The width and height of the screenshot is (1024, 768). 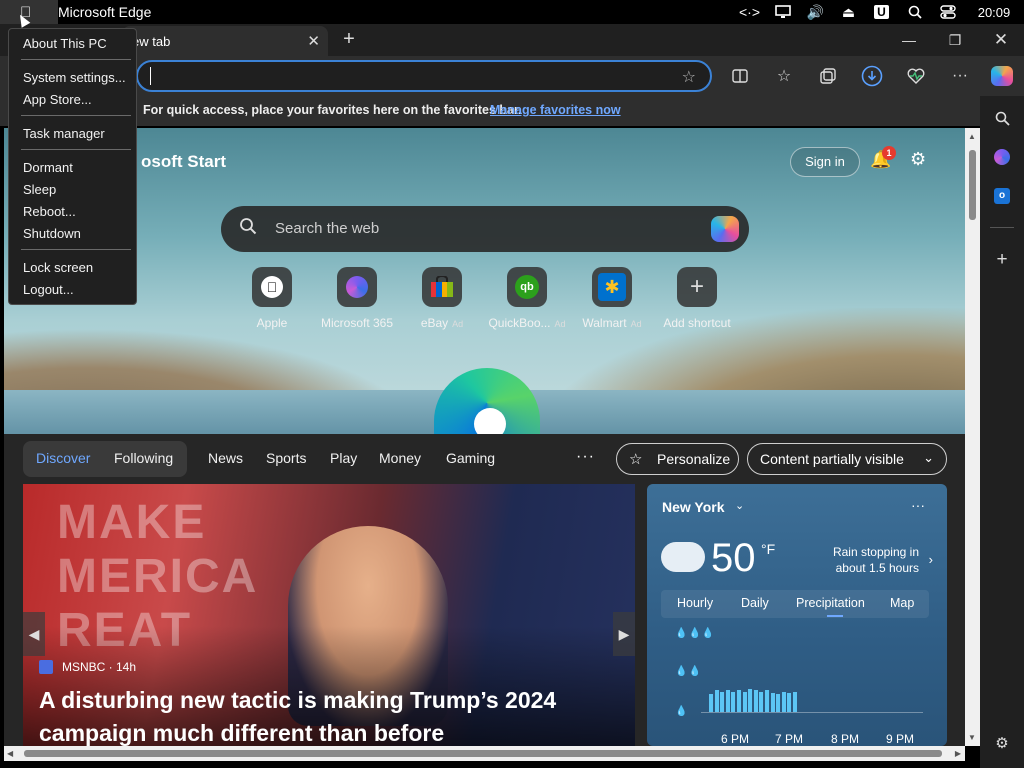 I want to click on menu-about-this-pc: About This PC, so click(x=65, y=43).